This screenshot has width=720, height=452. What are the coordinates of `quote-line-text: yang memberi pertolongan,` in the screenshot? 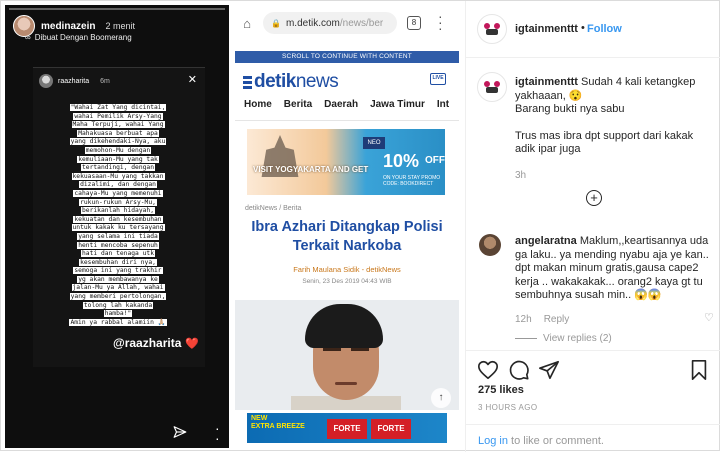 It's located at (118, 297).